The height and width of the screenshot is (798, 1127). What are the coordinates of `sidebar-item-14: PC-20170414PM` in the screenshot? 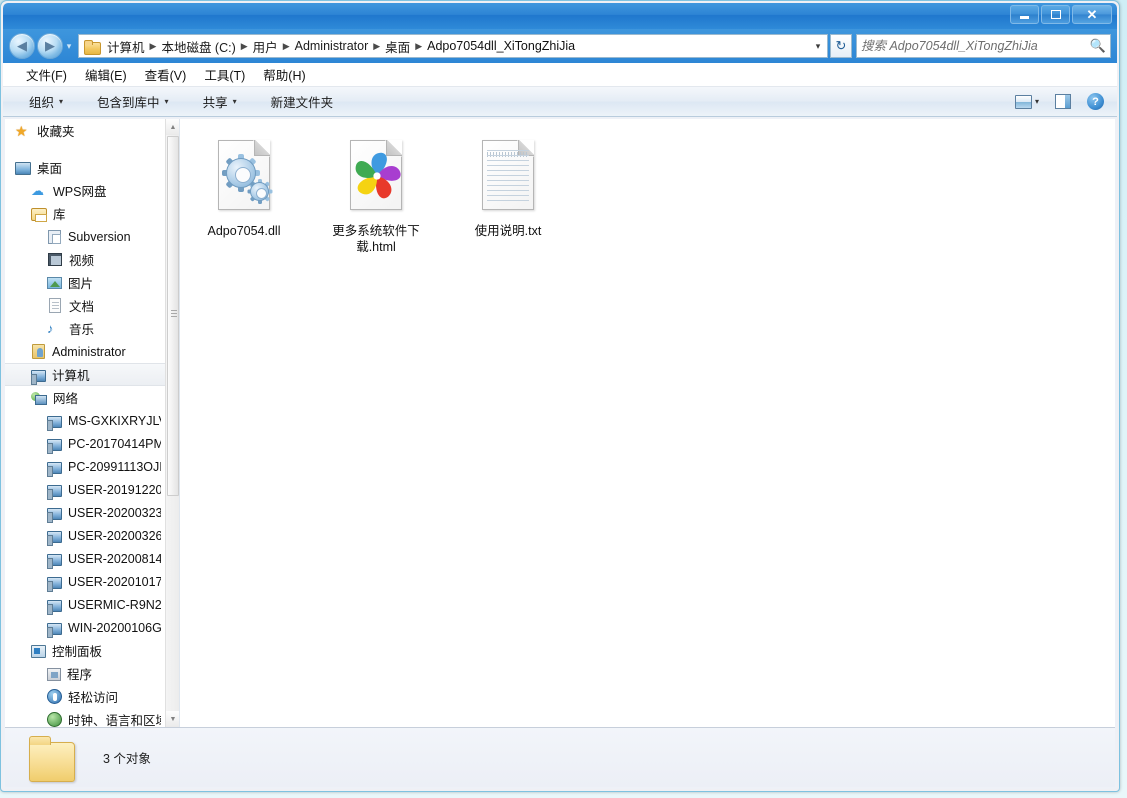 It's located at (85, 443).